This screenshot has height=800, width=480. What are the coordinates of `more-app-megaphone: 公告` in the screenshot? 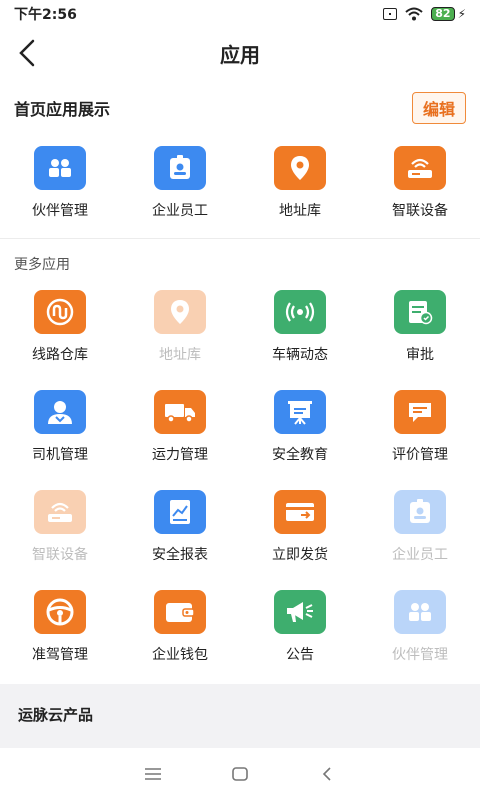 It's located at (300, 632).